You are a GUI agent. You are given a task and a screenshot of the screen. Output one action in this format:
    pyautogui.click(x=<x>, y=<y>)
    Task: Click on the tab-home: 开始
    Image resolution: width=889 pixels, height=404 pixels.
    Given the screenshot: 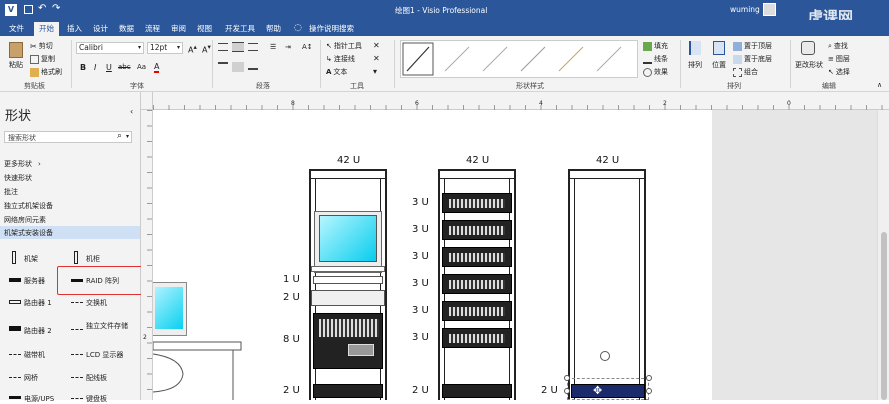 What is the action you would take?
    pyautogui.click(x=46, y=29)
    